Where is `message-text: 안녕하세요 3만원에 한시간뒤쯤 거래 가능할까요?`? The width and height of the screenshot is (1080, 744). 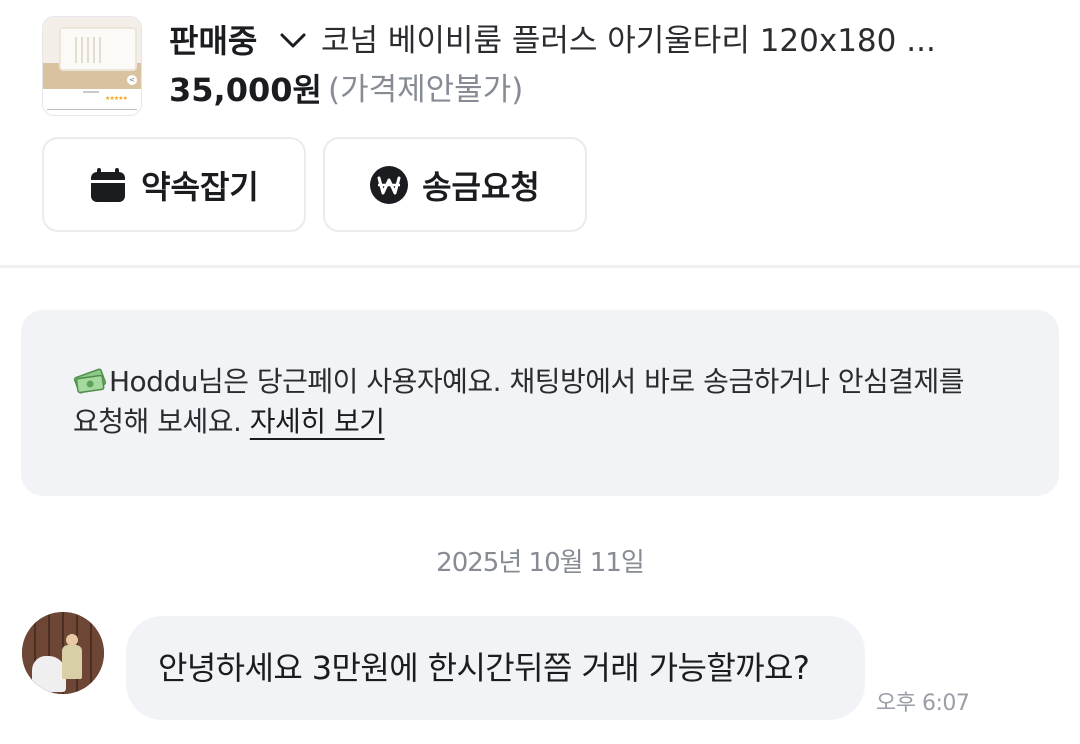 message-text: 안녕하세요 3만원에 한시간뒤쯤 거래 가능할까요? is located at coordinates (484, 668).